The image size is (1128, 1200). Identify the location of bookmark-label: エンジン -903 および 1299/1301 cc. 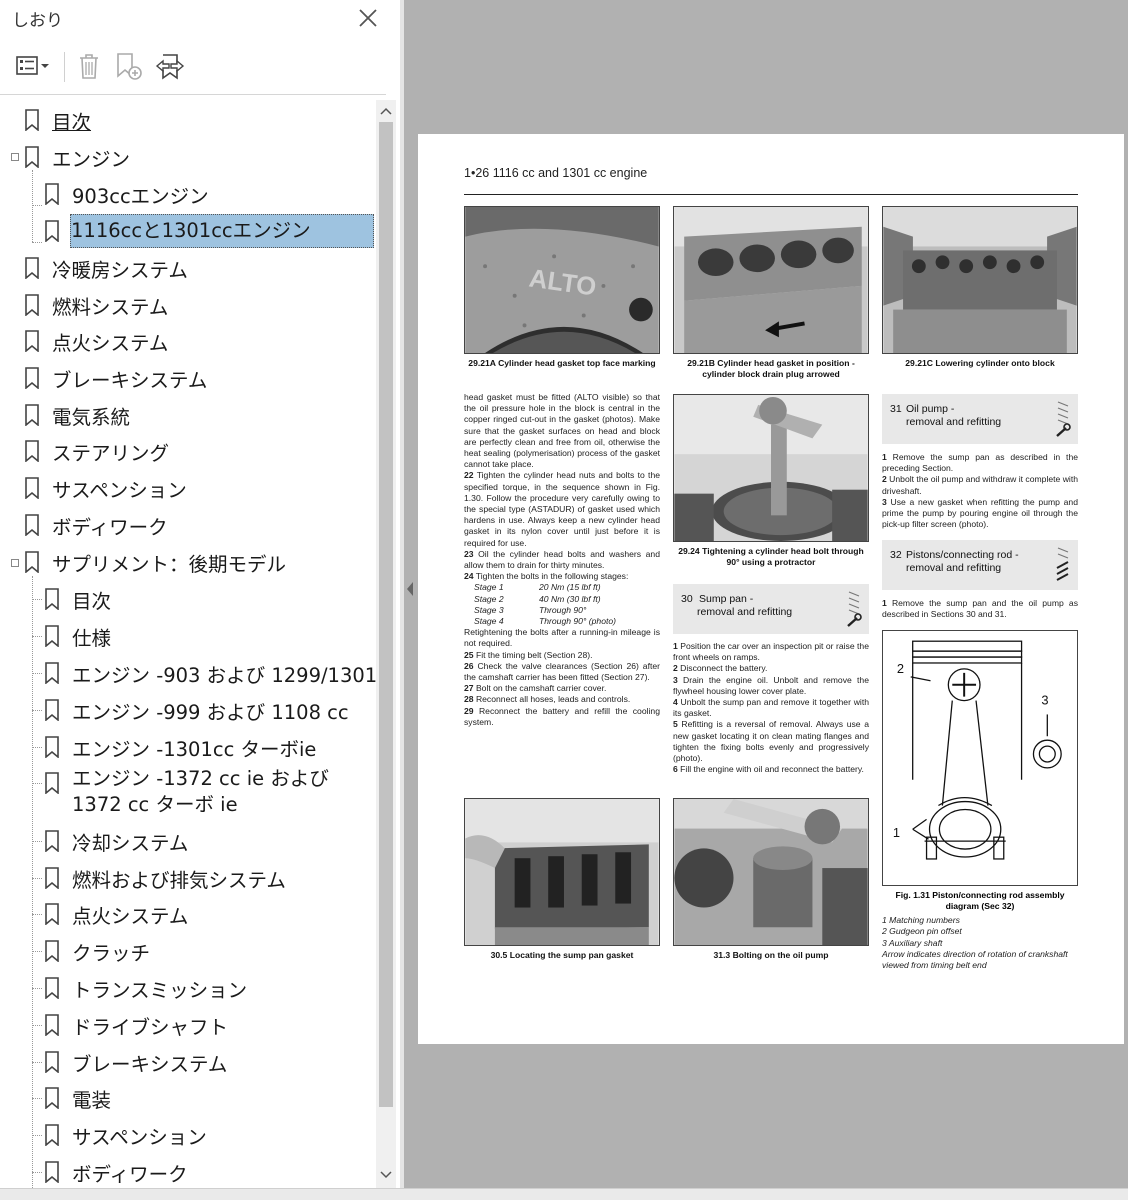
(224, 675).